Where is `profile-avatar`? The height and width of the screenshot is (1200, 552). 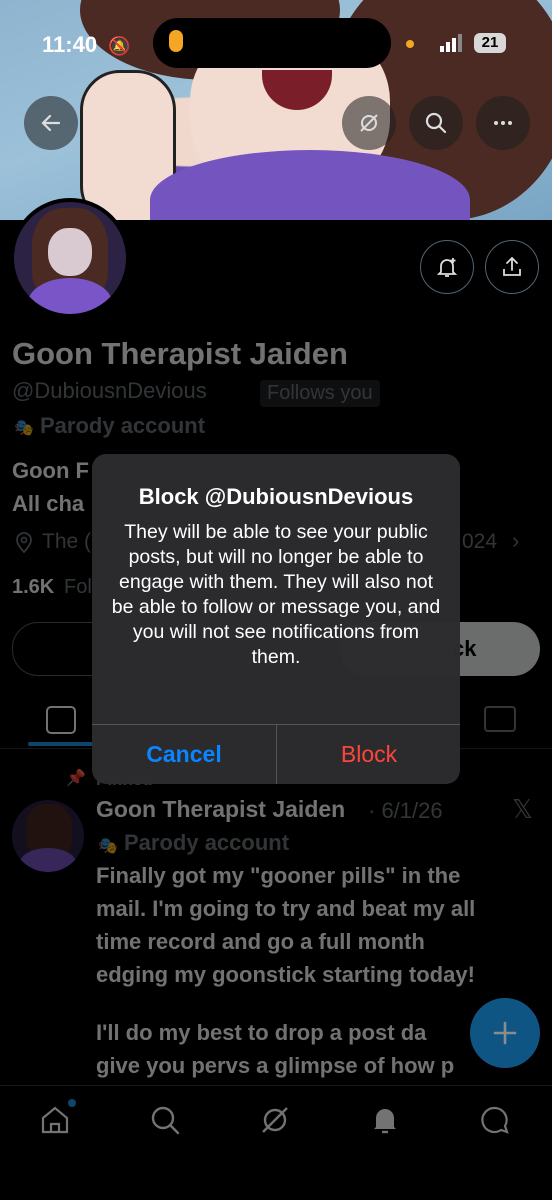 profile-avatar is located at coordinates (70, 258).